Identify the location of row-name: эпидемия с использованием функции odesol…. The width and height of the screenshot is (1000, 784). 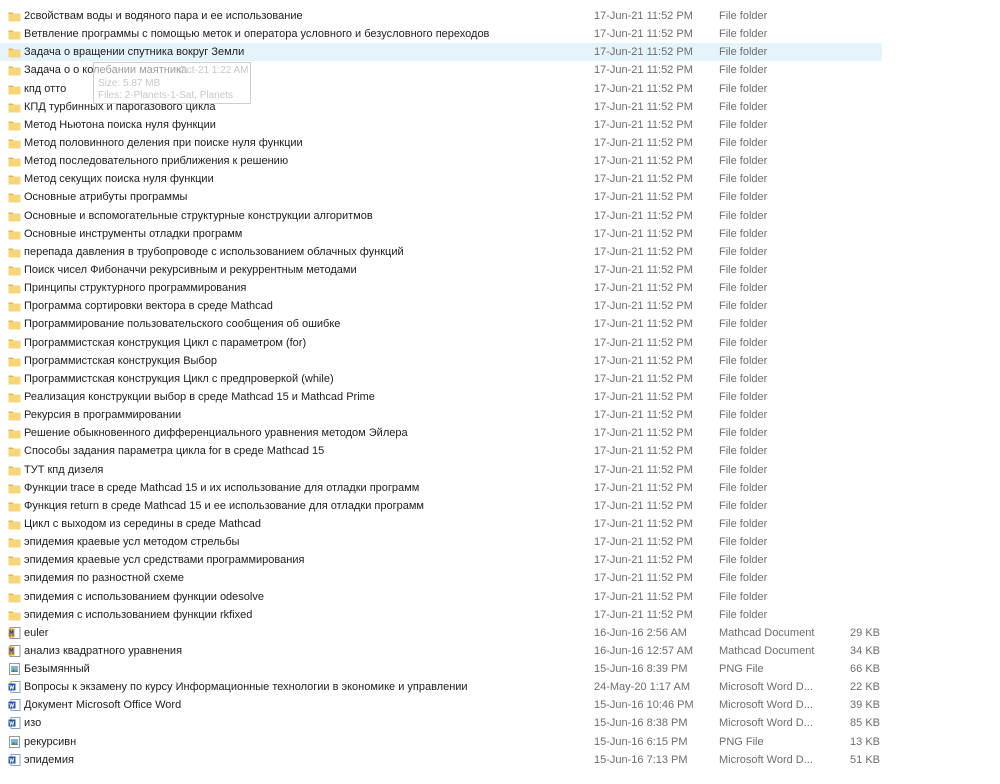
(144, 596).